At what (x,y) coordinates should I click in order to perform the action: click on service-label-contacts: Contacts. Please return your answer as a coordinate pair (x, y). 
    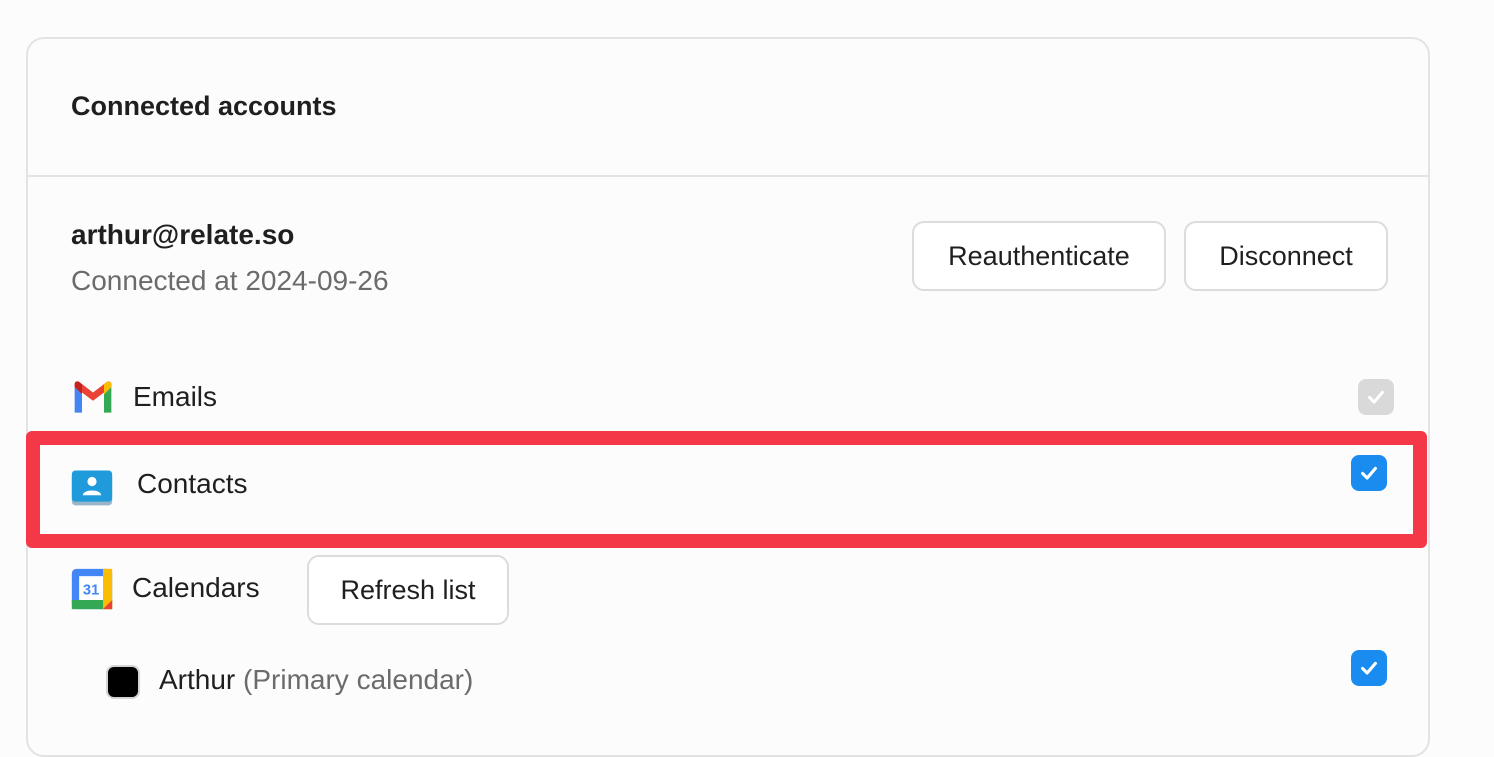
    Looking at the image, I should click on (192, 483).